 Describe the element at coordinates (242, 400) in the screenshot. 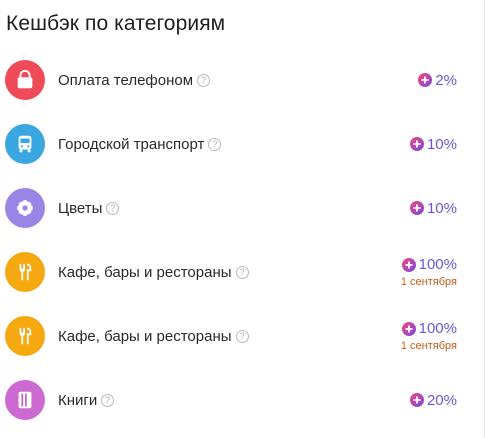

I see `category-row: Книги ? 20%` at that location.